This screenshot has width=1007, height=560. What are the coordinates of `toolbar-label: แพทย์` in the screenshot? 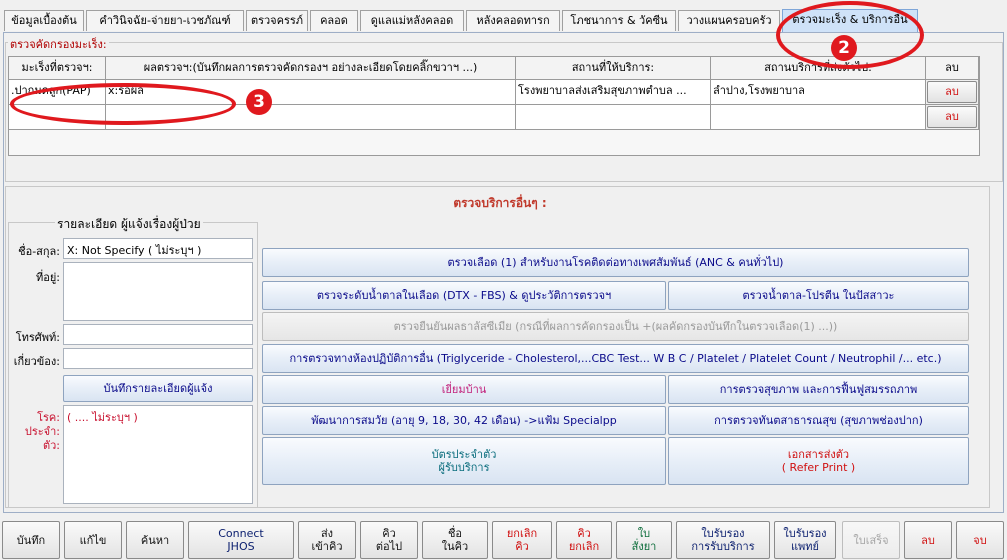 It's located at (805, 546).